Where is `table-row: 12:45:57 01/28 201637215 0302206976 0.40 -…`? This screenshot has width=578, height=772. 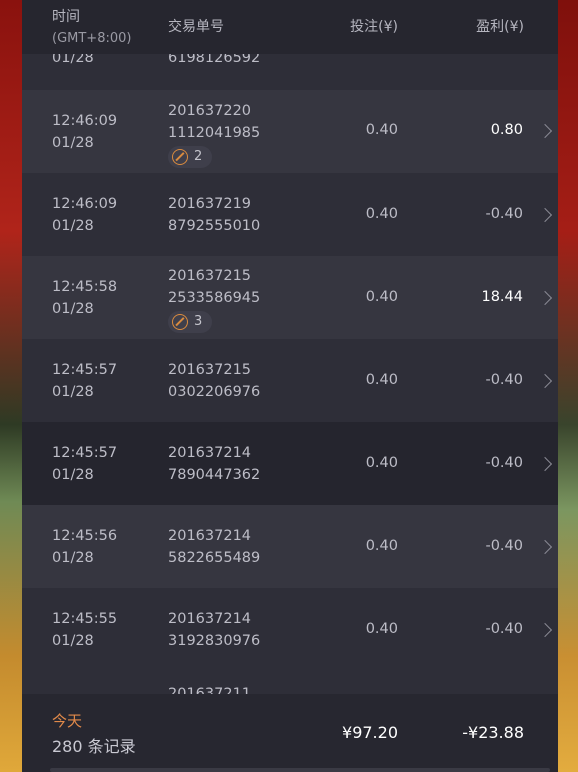
table-row: 12:45:57 01/28 201637215 0302206976 0.40 -… is located at coordinates (290, 380).